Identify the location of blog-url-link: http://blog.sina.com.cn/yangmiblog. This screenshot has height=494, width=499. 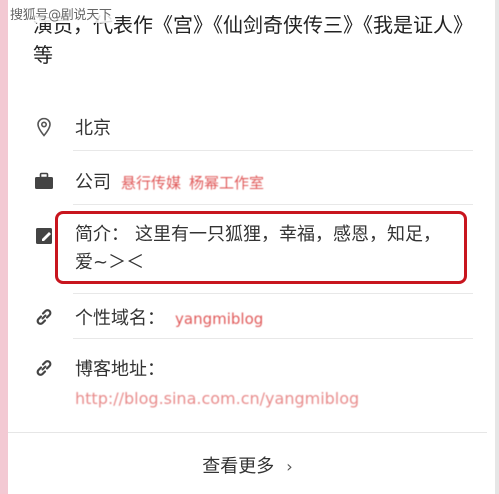
(217, 398).